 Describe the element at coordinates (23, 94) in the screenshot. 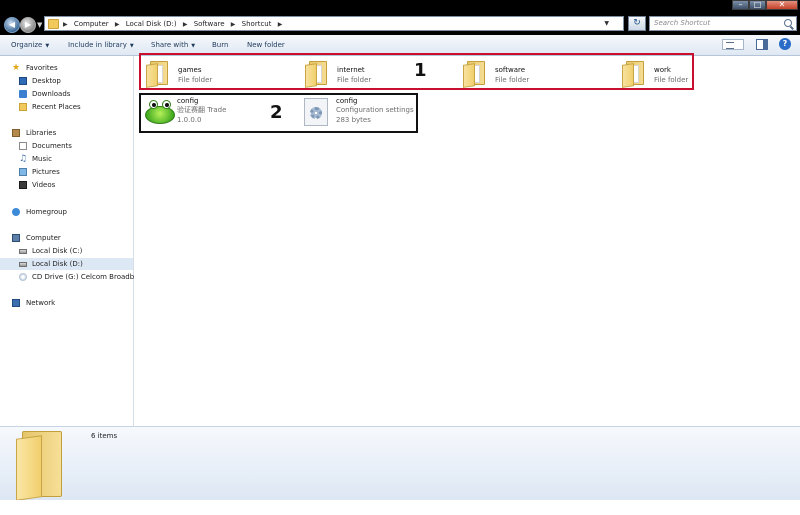

I see `downloads-icon` at that location.